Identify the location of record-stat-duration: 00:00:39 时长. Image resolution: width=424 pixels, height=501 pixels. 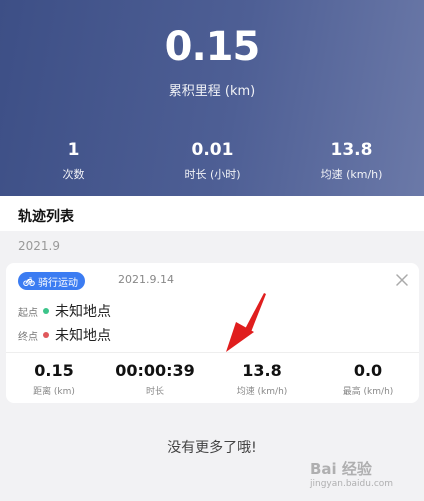
(155, 379).